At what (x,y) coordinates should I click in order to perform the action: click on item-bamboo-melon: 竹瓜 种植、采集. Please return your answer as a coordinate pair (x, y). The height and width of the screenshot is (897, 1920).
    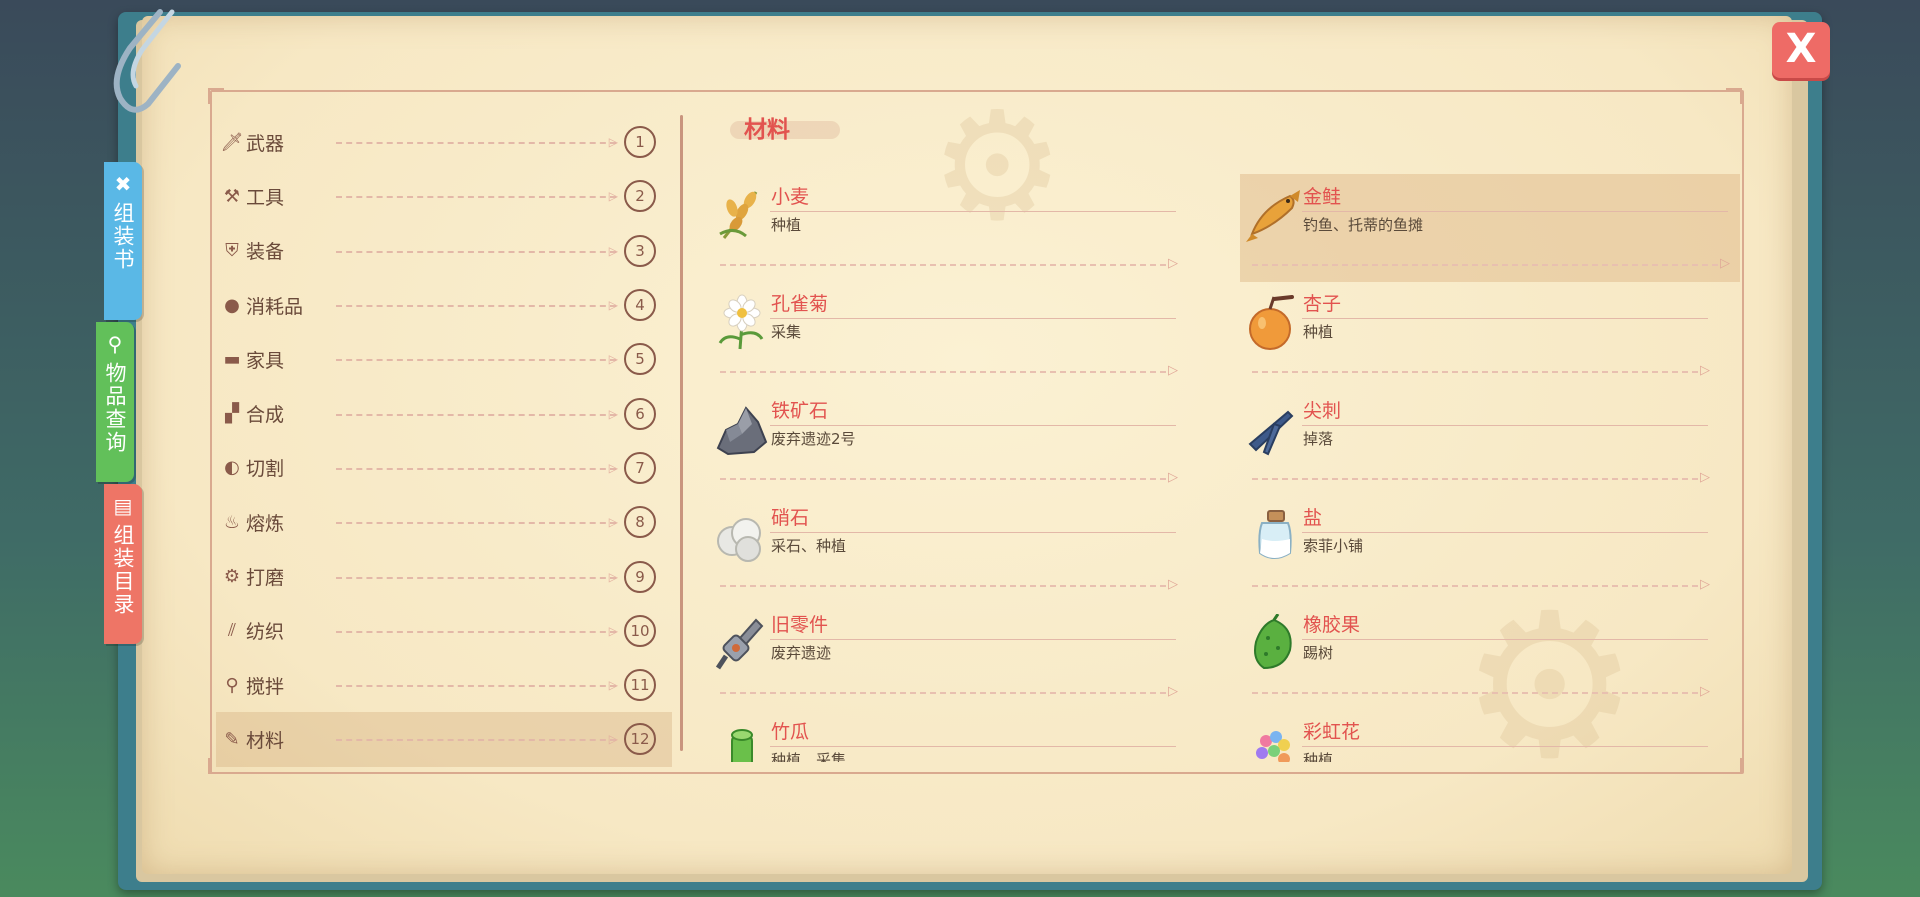
    Looking at the image, I should click on (948, 735).